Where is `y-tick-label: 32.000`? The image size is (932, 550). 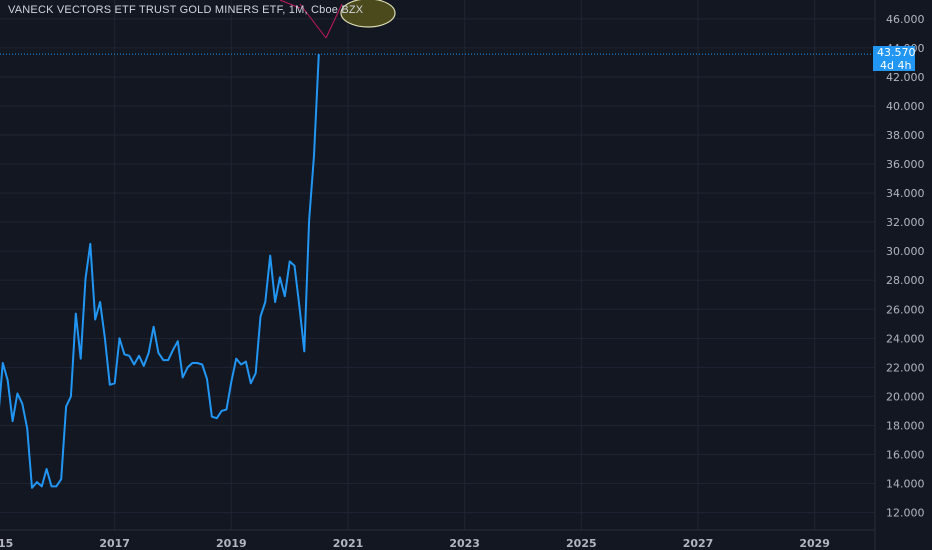
y-tick-label: 32.000 is located at coordinates (905, 222).